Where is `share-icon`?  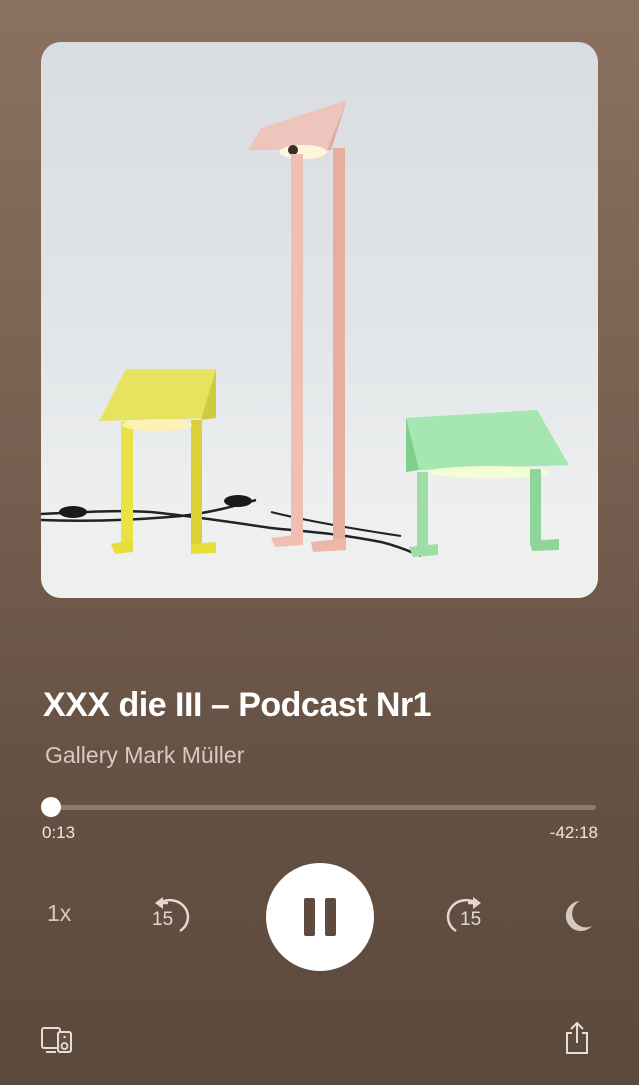
share-icon is located at coordinates (577, 1037).